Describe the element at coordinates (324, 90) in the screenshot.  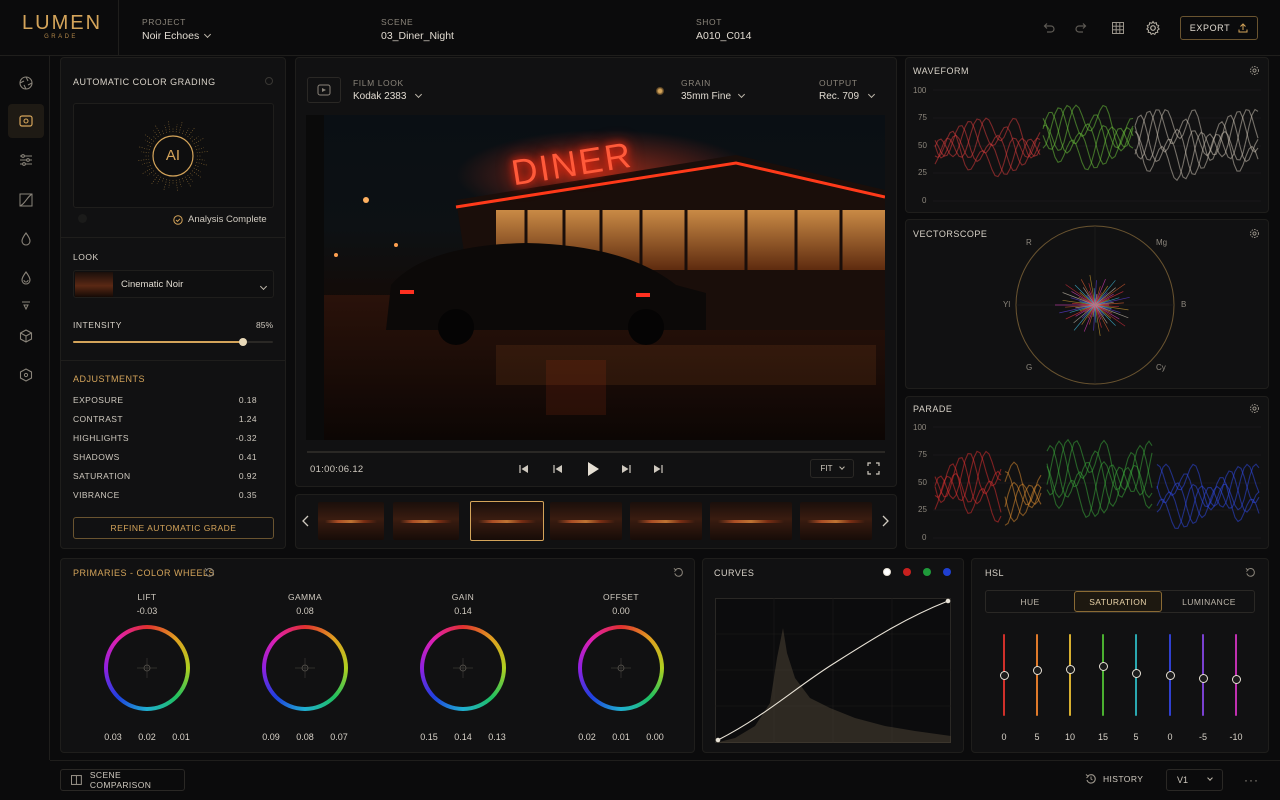
I see `viewer-mode-button` at that location.